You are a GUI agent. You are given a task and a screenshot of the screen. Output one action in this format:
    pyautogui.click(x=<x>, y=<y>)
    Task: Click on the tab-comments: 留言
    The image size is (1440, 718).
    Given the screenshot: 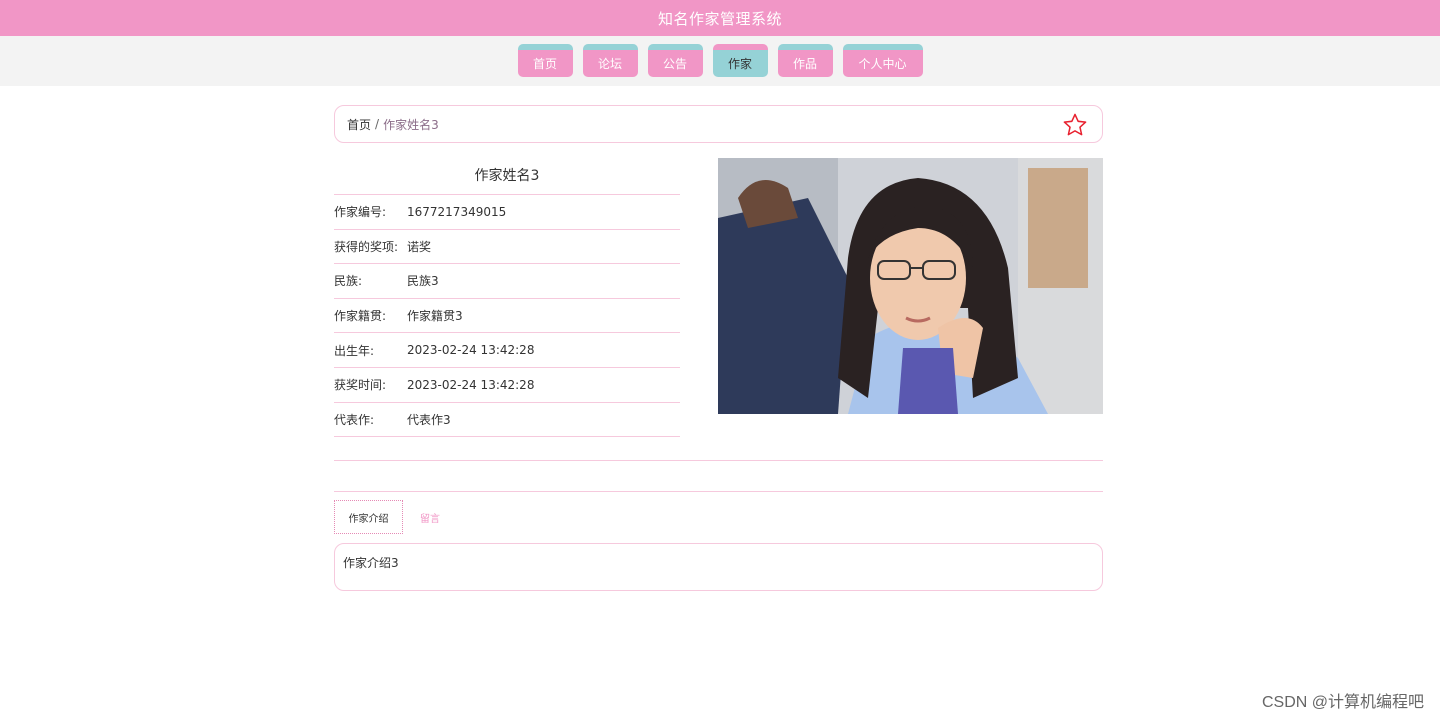 What is the action you would take?
    pyautogui.click(x=430, y=517)
    